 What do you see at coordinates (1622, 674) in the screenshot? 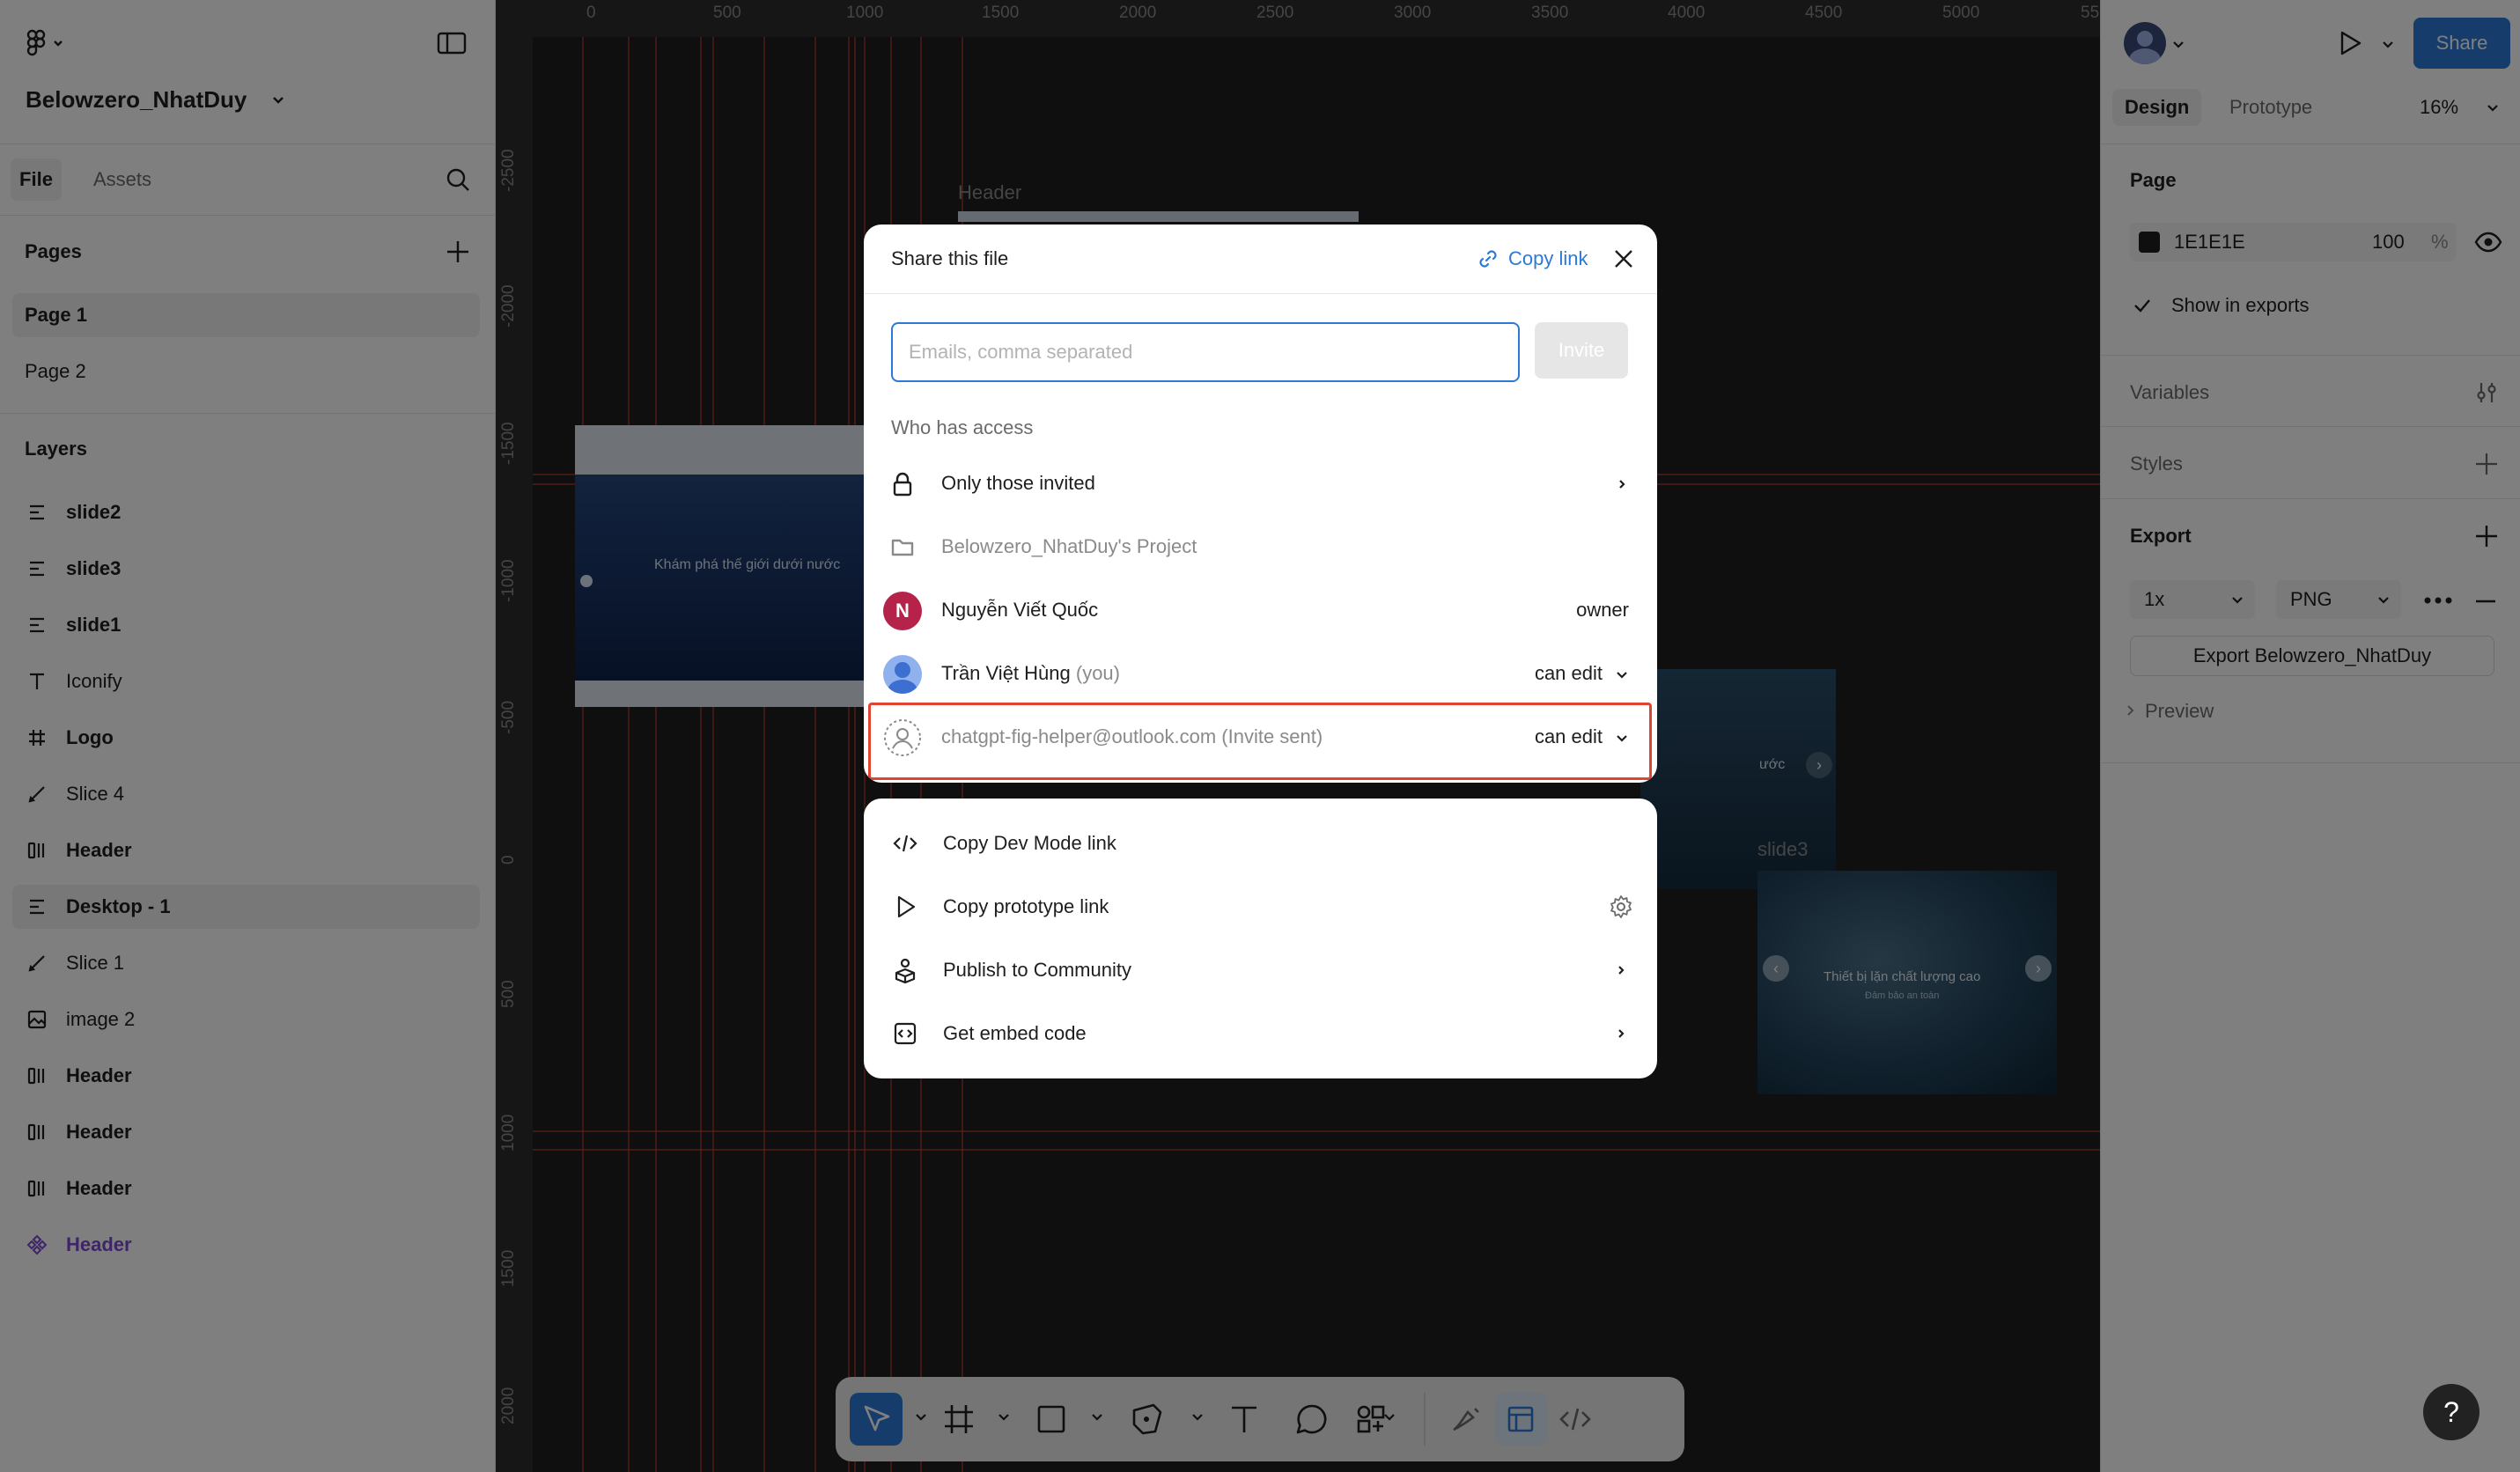
I see `chevron-down-icon` at bounding box center [1622, 674].